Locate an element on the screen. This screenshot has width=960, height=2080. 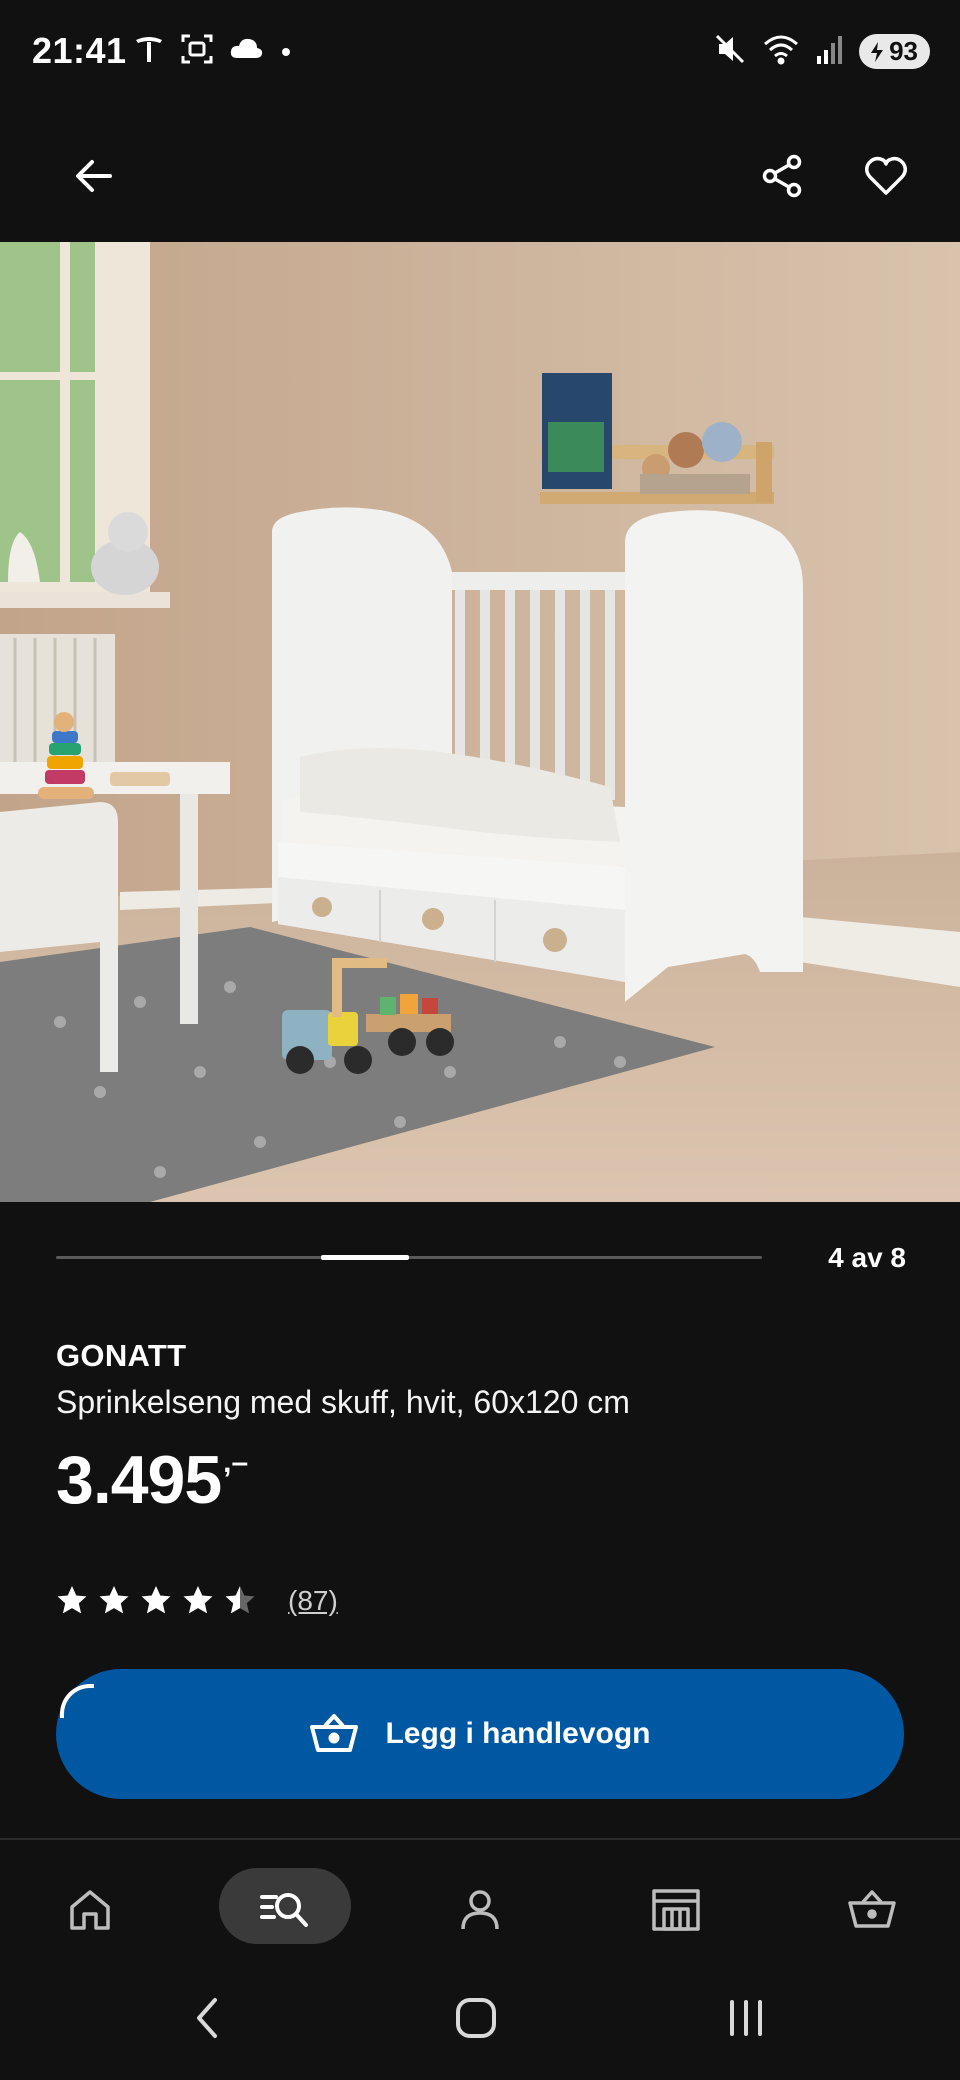
rating-stars is located at coordinates (156, 1600).